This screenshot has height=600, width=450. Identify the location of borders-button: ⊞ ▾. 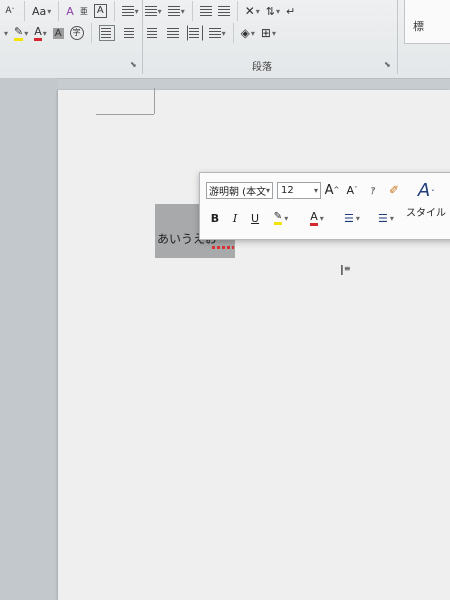
(268, 33).